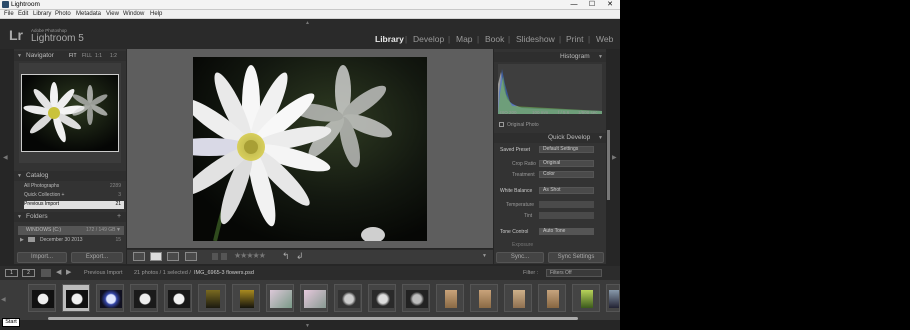 This screenshot has height=330, width=910. What do you see at coordinates (76, 298) in the screenshot?
I see `filmstrip-thumb-selected` at bounding box center [76, 298].